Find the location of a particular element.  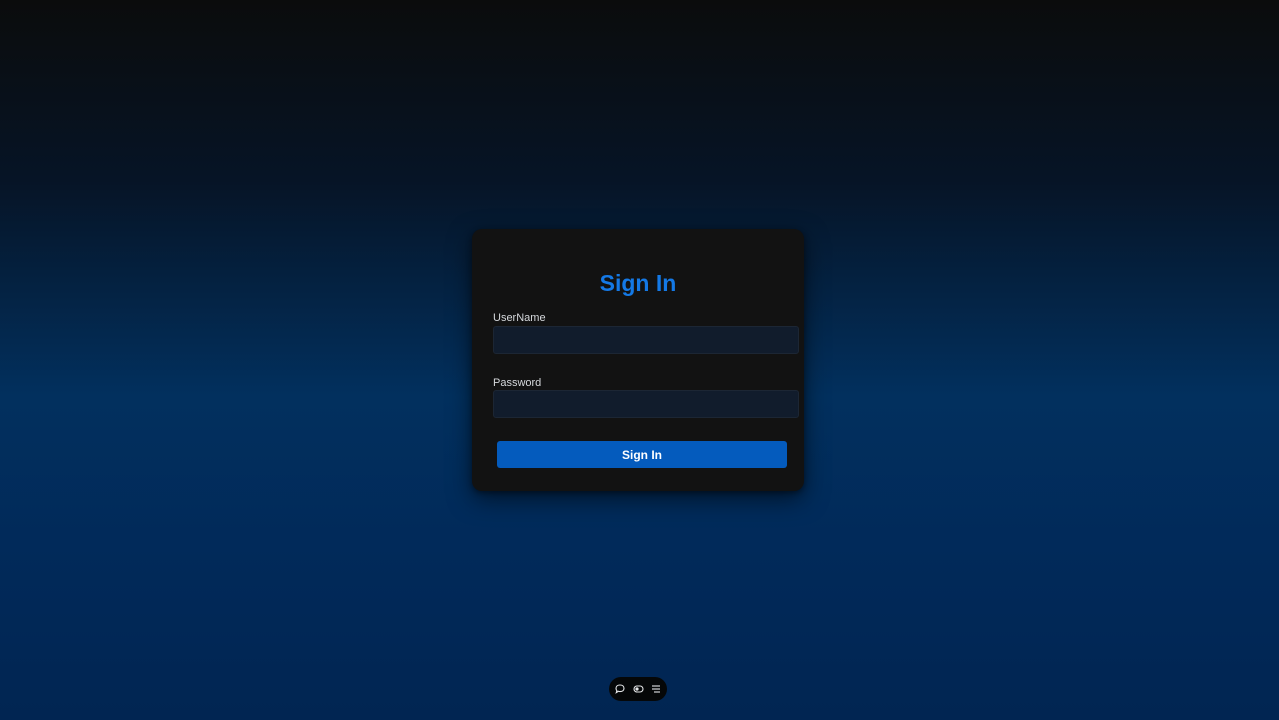

sign-in-button: Sign In is located at coordinates (642, 454).